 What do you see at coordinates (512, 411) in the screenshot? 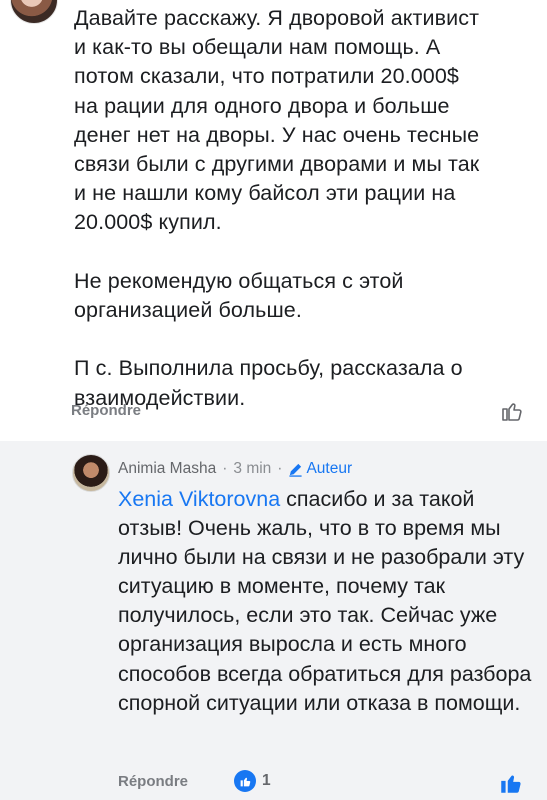
I see `thumbs-up-outline-icon` at bounding box center [512, 411].